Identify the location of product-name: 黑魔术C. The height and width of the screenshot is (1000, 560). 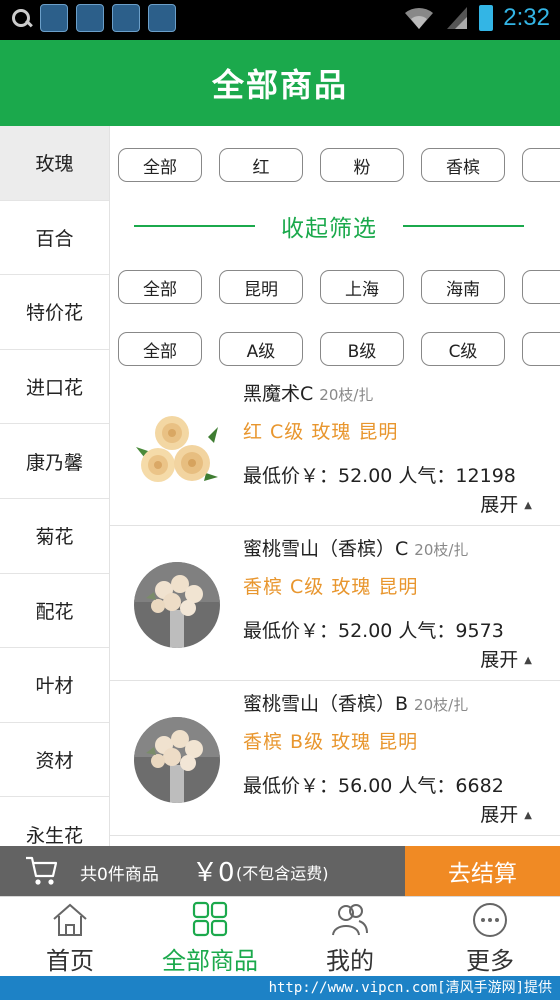
(278, 394).